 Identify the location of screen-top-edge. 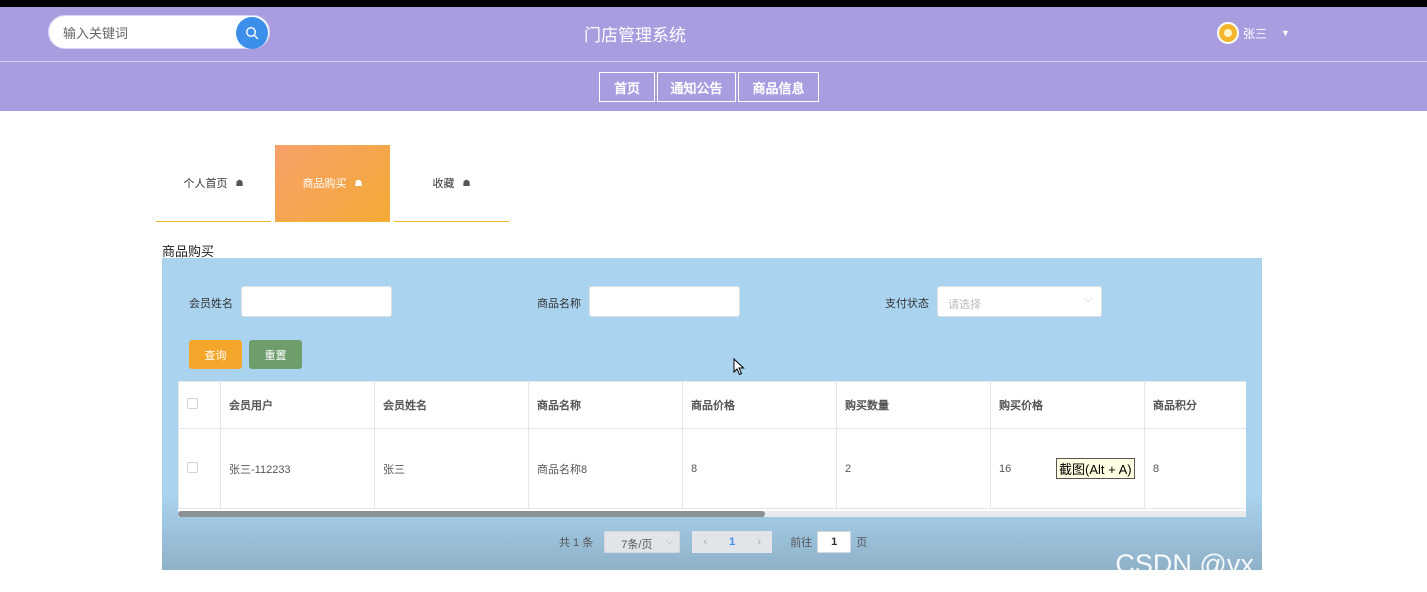
(713, 3).